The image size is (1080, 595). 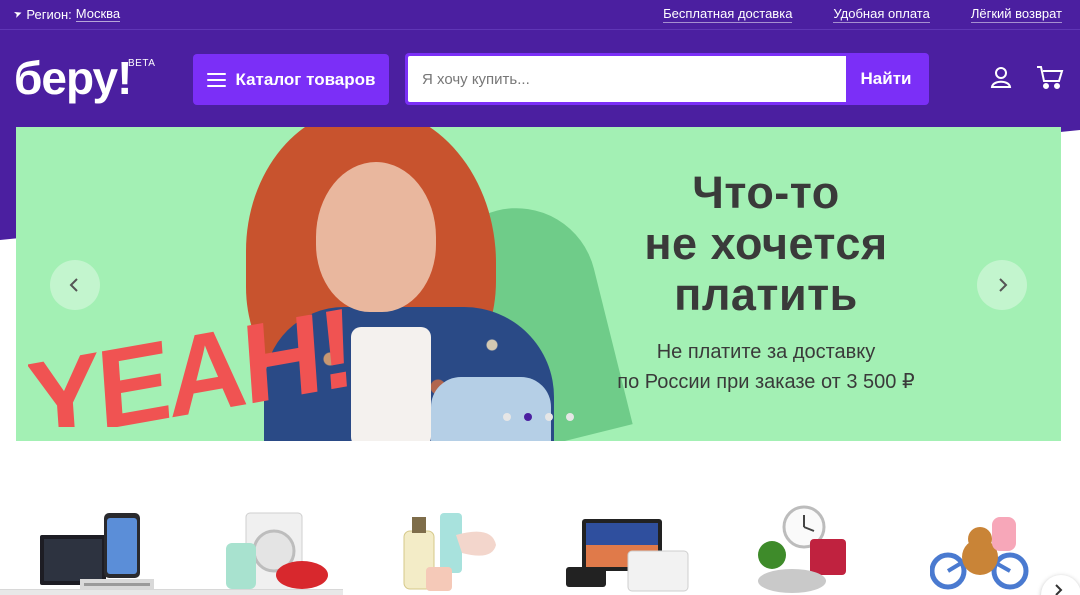 I want to click on kids-icon, so click(x=980, y=550).